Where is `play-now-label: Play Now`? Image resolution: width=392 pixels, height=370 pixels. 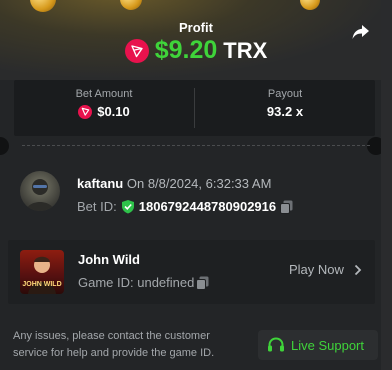
play-now-label: Play Now is located at coordinates (316, 269).